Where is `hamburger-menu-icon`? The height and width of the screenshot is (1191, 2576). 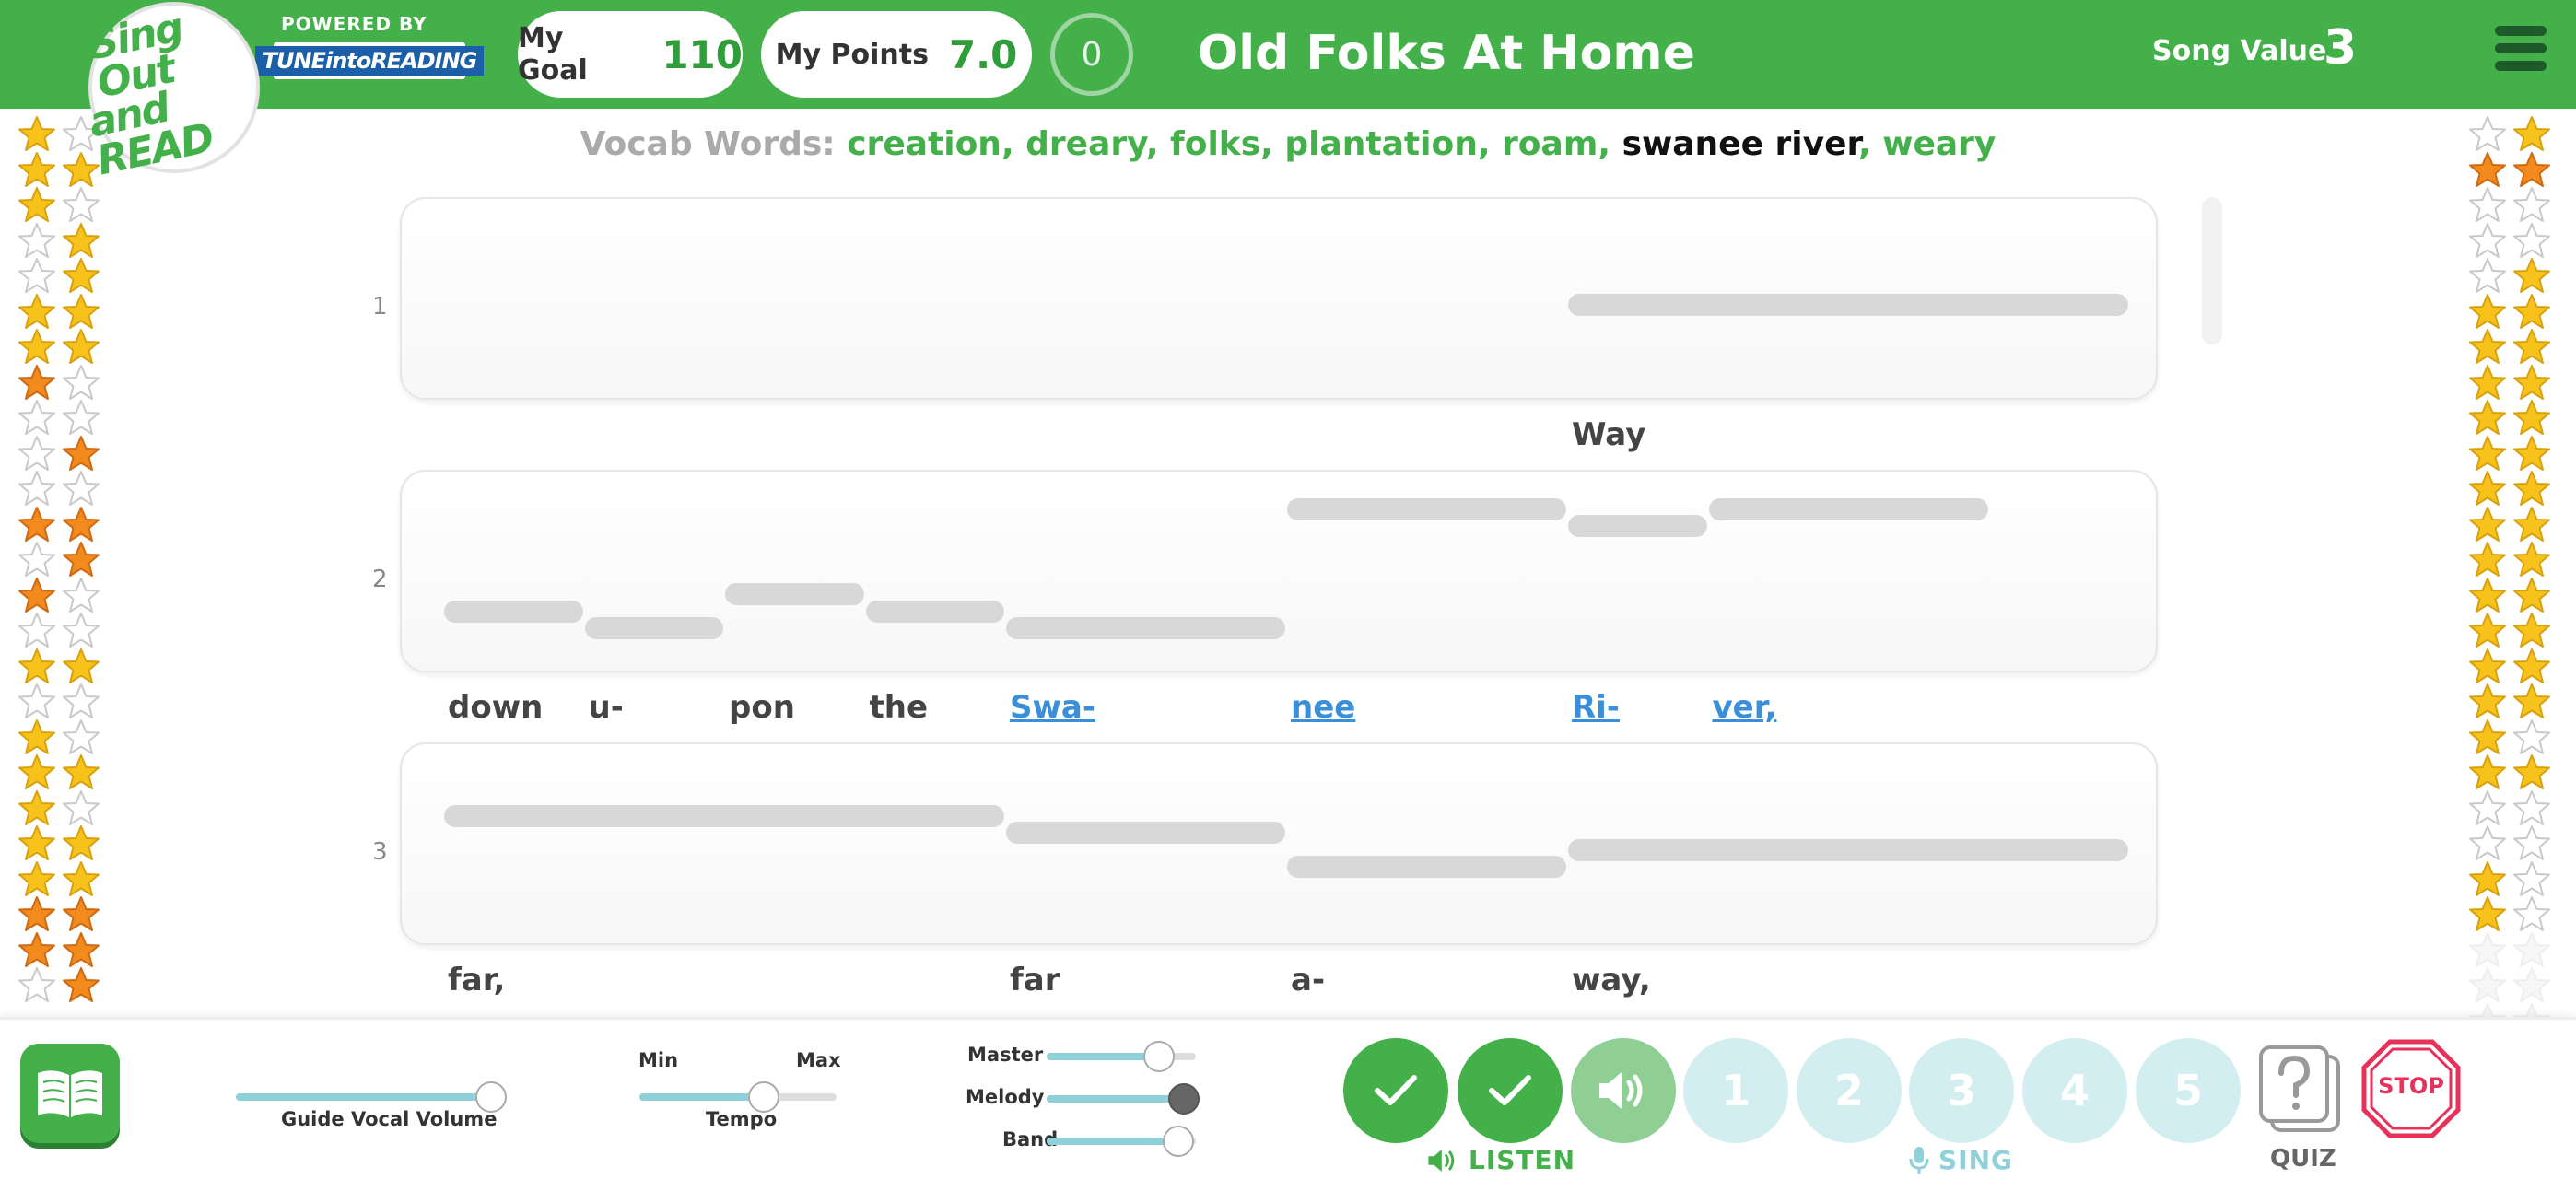 hamburger-menu-icon is located at coordinates (2521, 51).